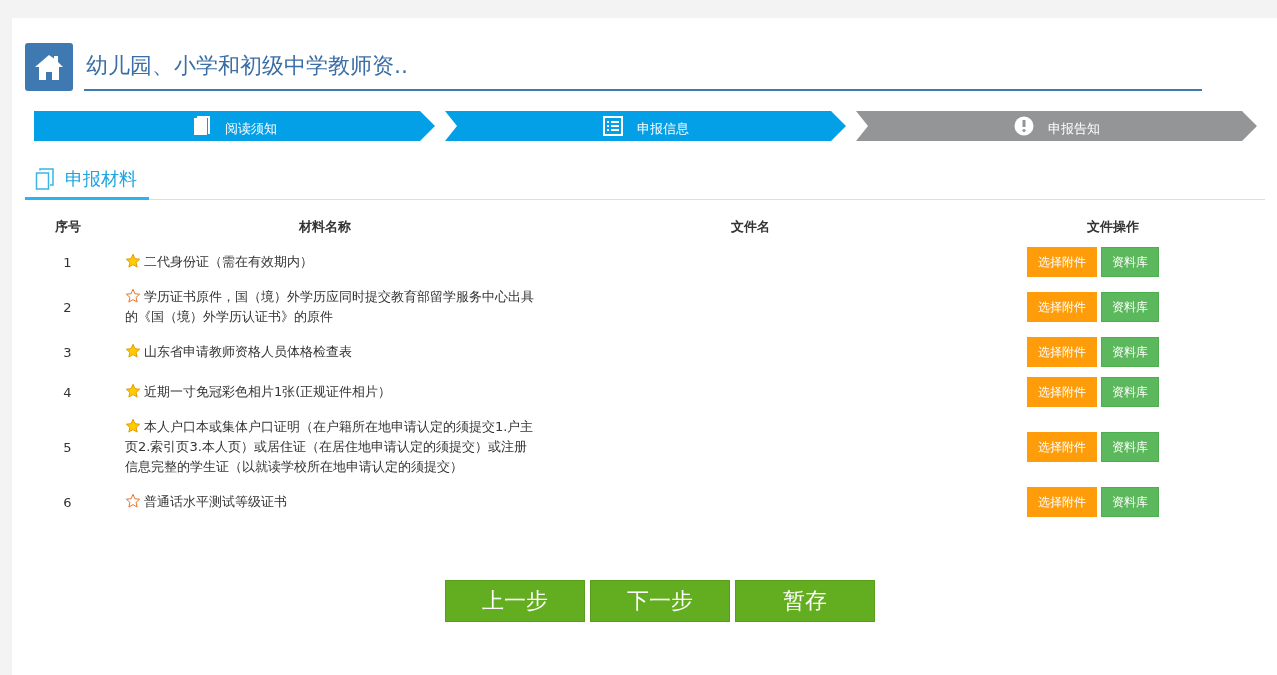  I want to click on column-header: 文件名, so click(750, 227).